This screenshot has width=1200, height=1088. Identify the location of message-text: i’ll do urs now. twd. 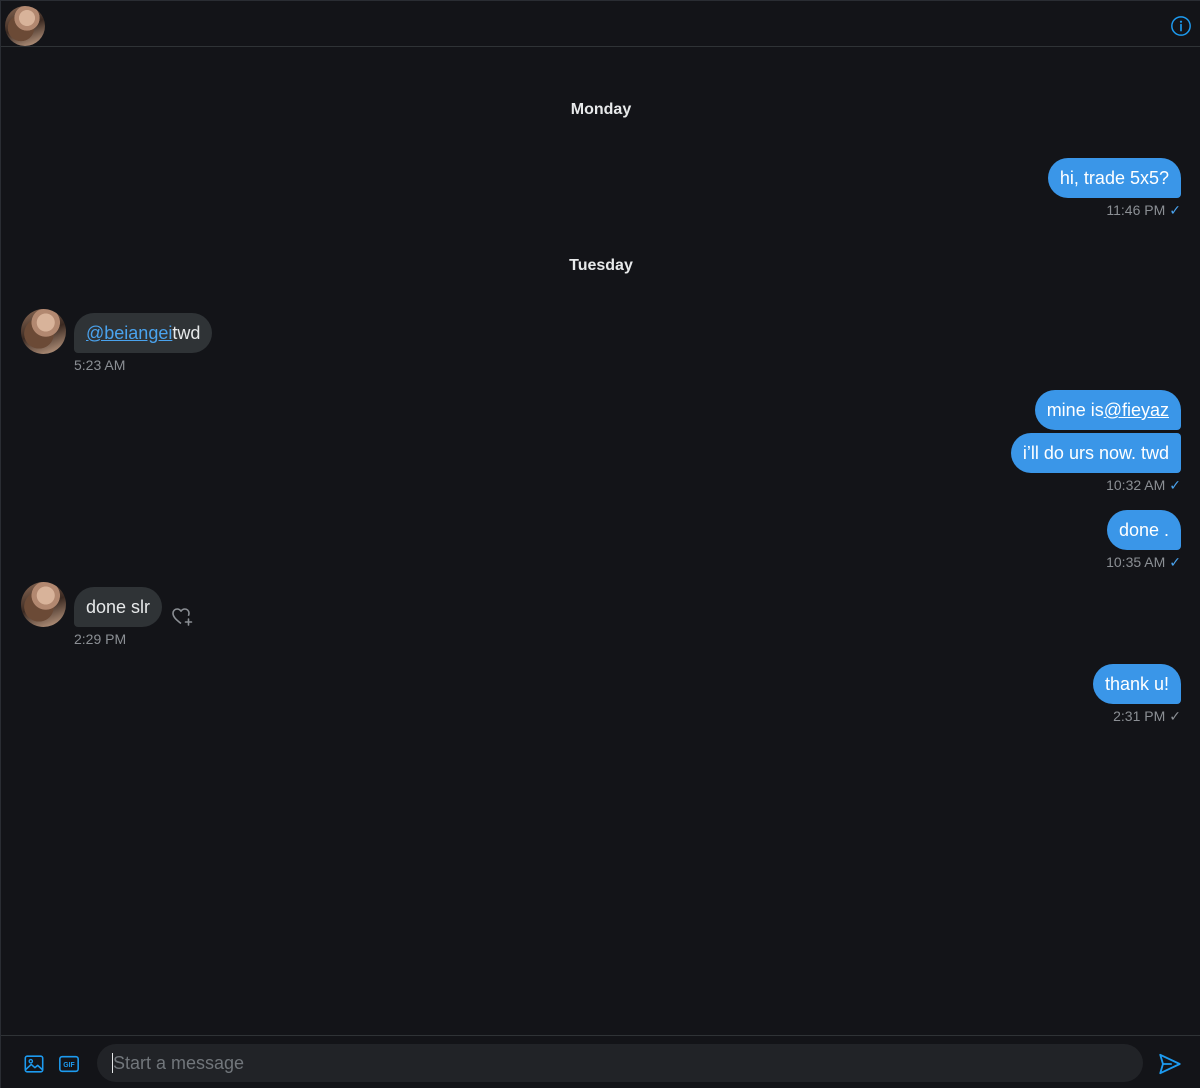
(1095, 453).